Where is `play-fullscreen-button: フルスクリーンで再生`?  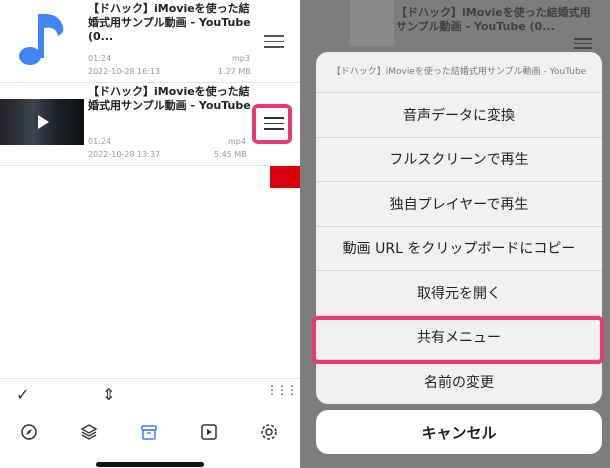 play-fullscreen-button: フルスクリーンで再生 is located at coordinates (459, 160).